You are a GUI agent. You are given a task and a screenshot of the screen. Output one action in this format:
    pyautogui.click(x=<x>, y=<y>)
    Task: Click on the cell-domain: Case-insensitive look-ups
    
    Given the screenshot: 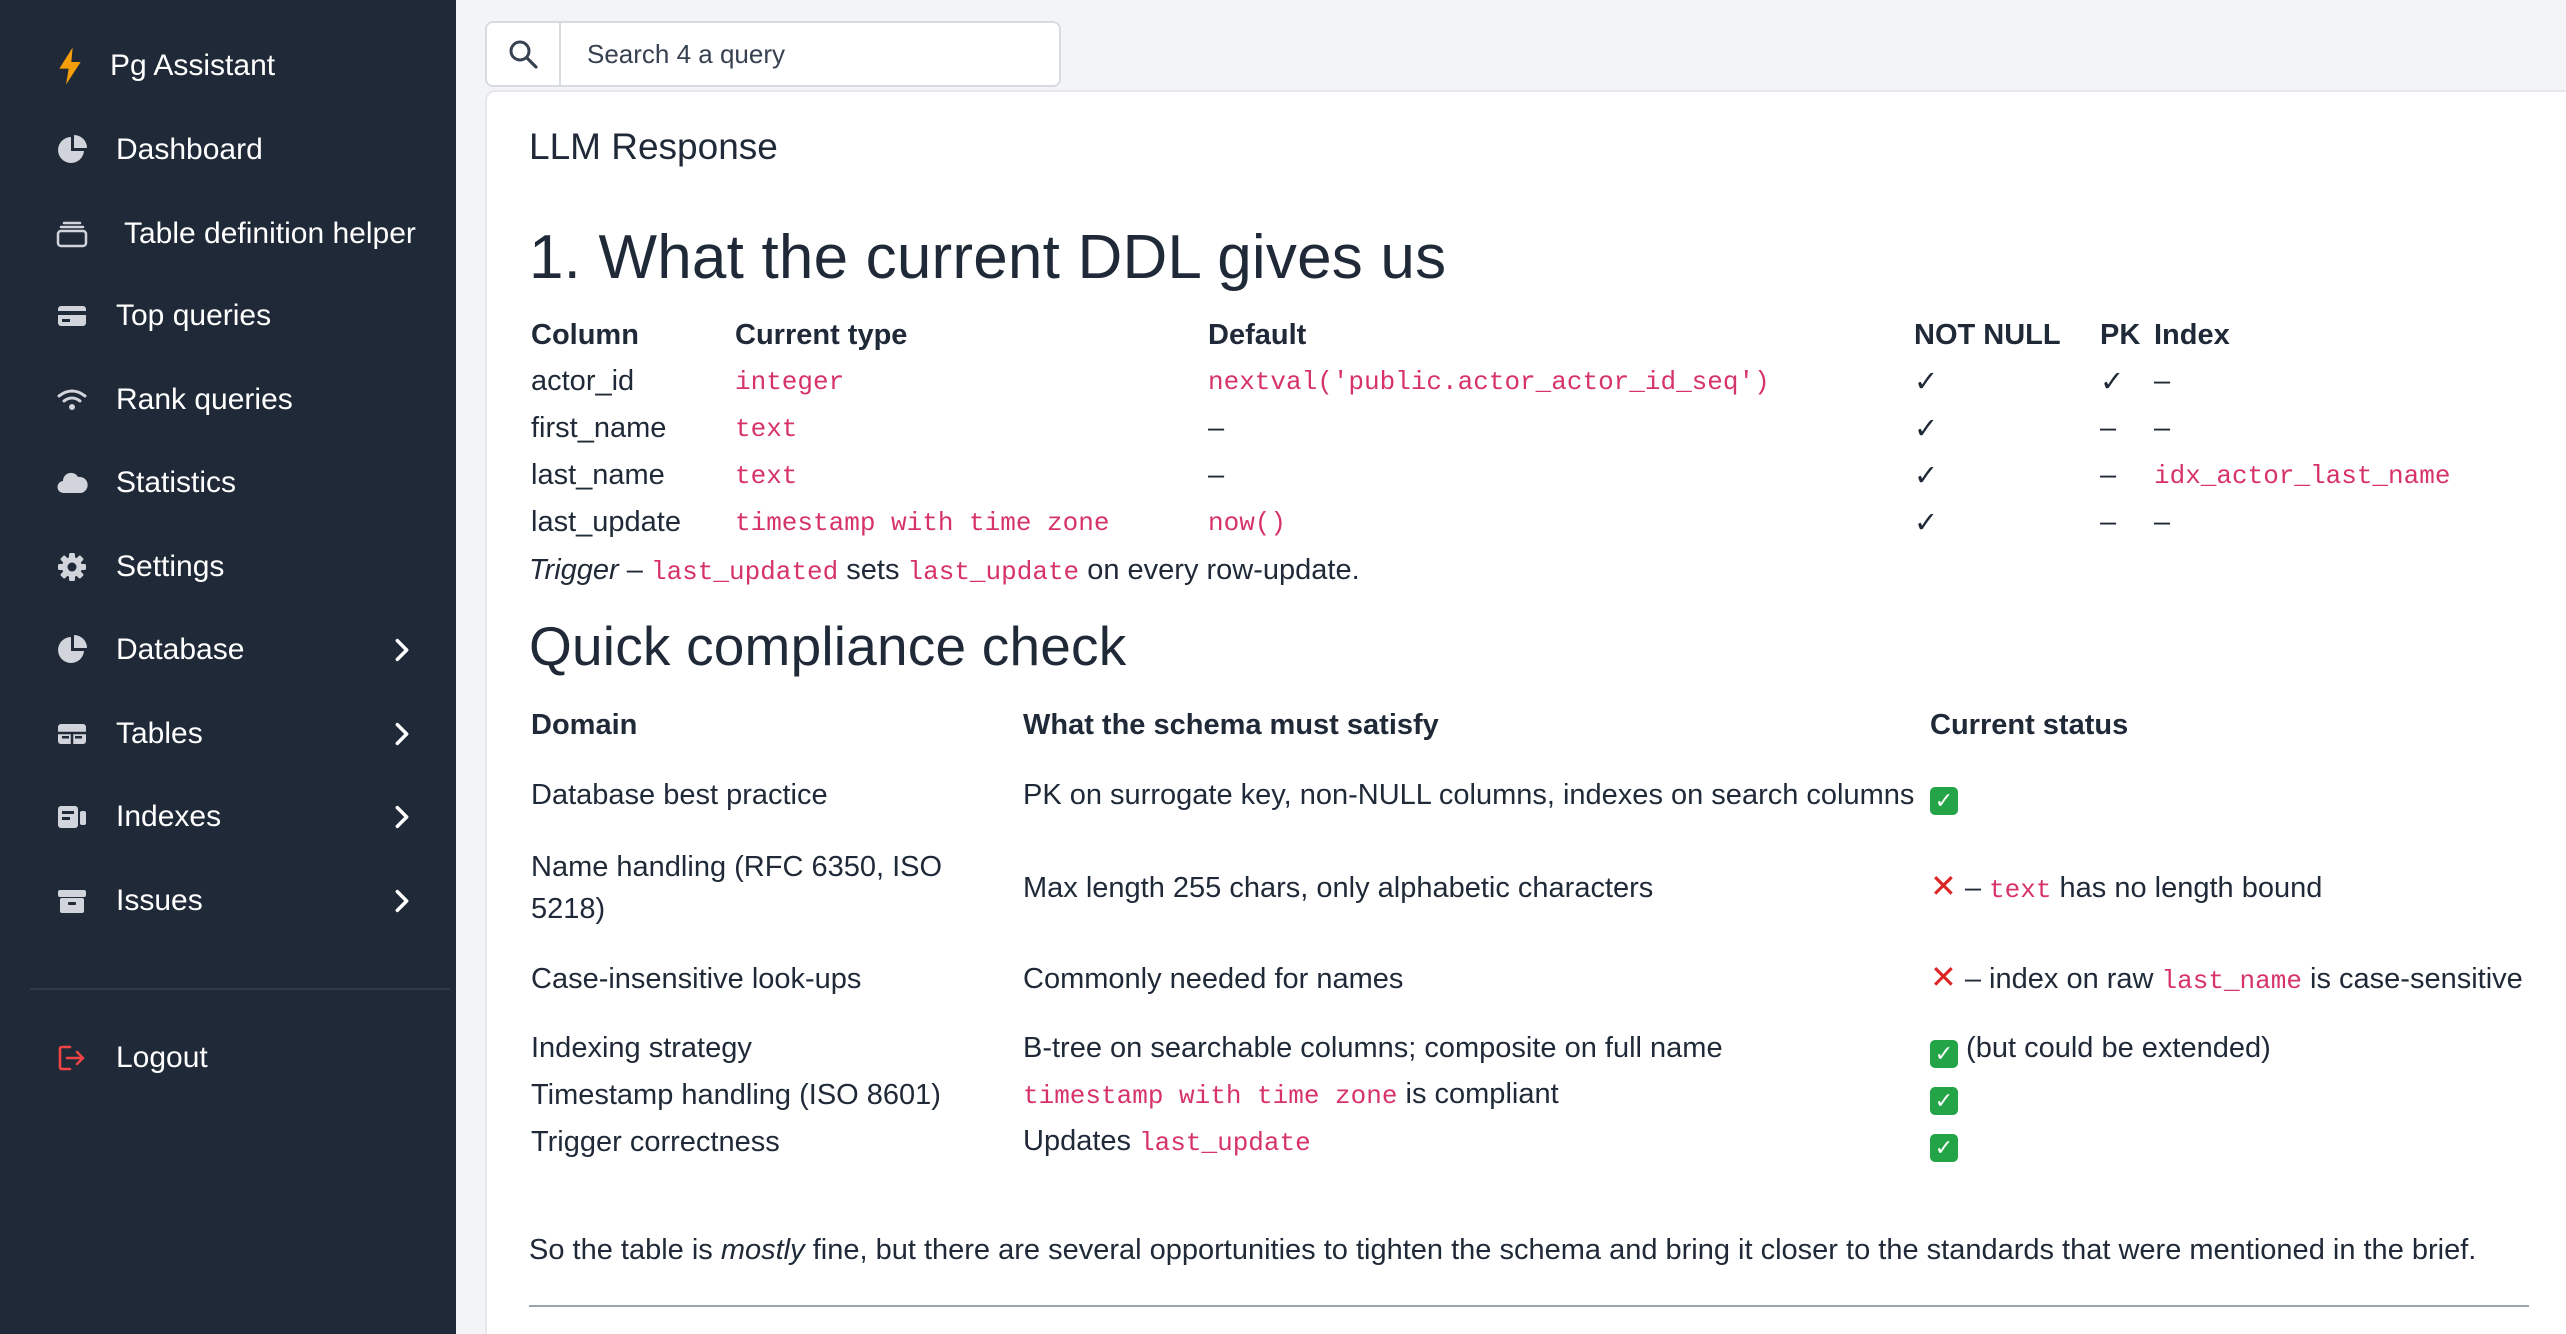 What is the action you would take?
    pyautogui.click(x=696, y=979)
    